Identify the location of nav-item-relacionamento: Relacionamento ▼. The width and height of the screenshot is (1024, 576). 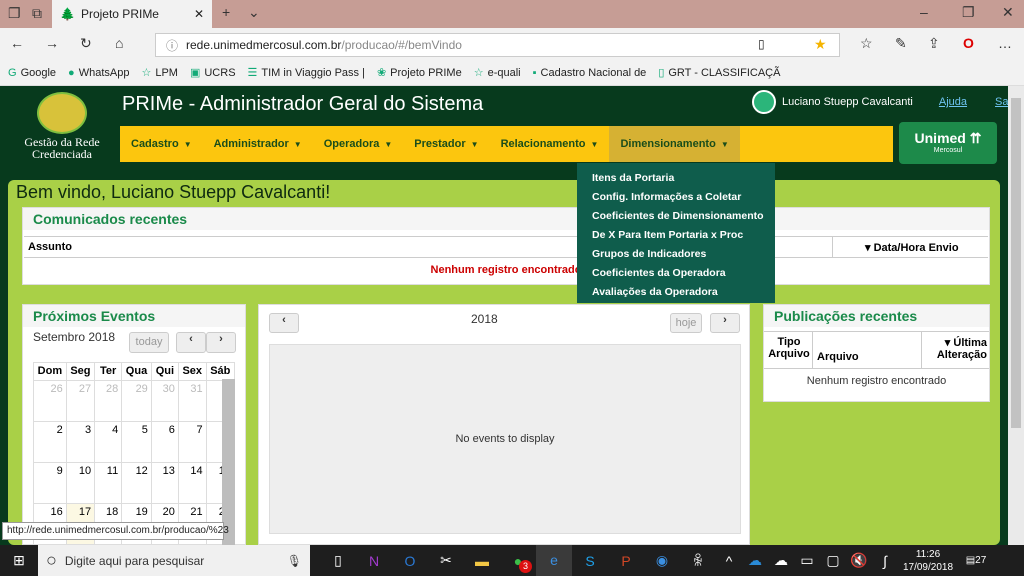
(550, 144).